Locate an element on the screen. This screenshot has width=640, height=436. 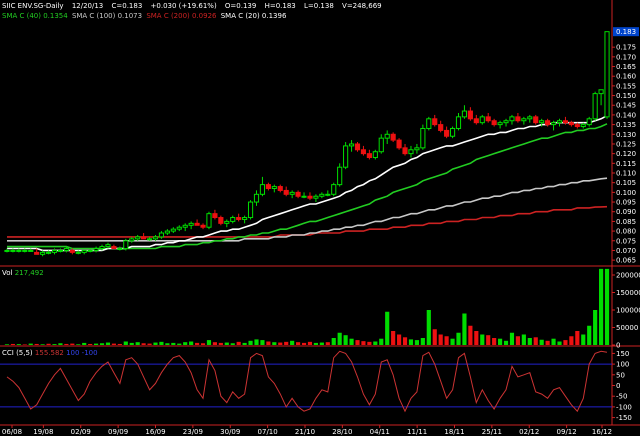
volume-tick-label: 150000 is located at coordinates (628, 293).